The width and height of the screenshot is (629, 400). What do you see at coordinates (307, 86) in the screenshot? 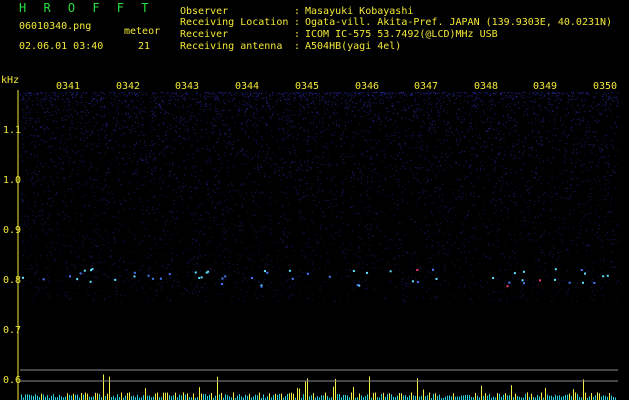
I see `time-tick-label: 0345` at bounding box center [307, 86].